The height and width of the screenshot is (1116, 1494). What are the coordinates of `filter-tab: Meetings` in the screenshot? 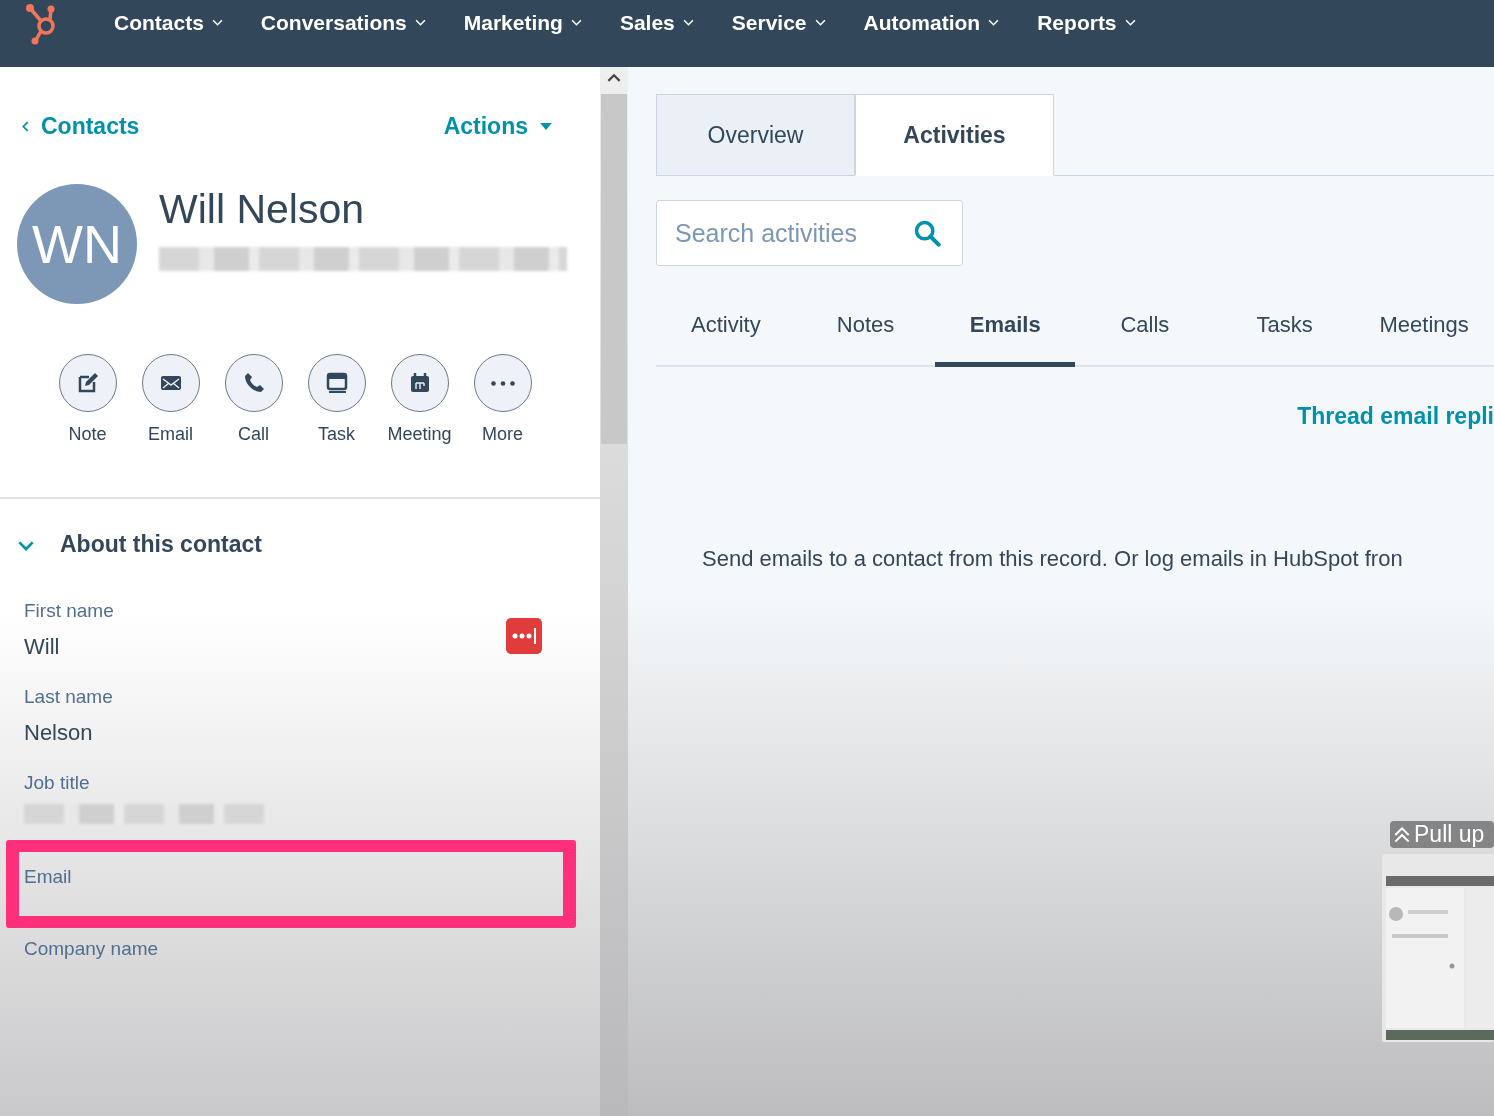 It's located at (1424, 327).